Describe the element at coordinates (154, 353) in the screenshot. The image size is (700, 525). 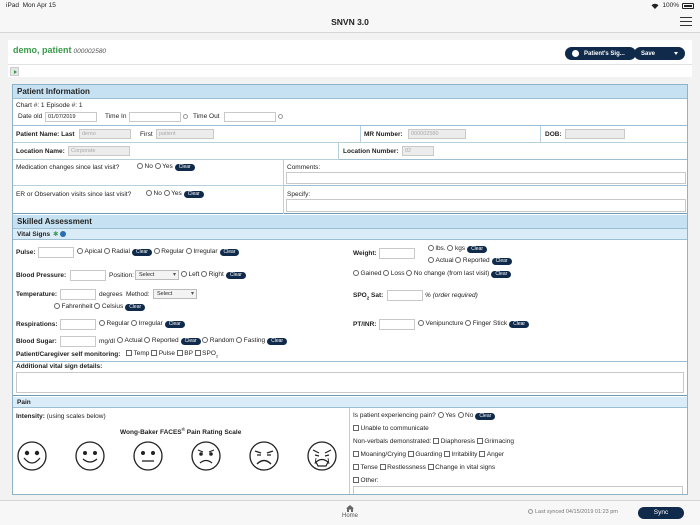
I see `pulse-checkbox` at that location.